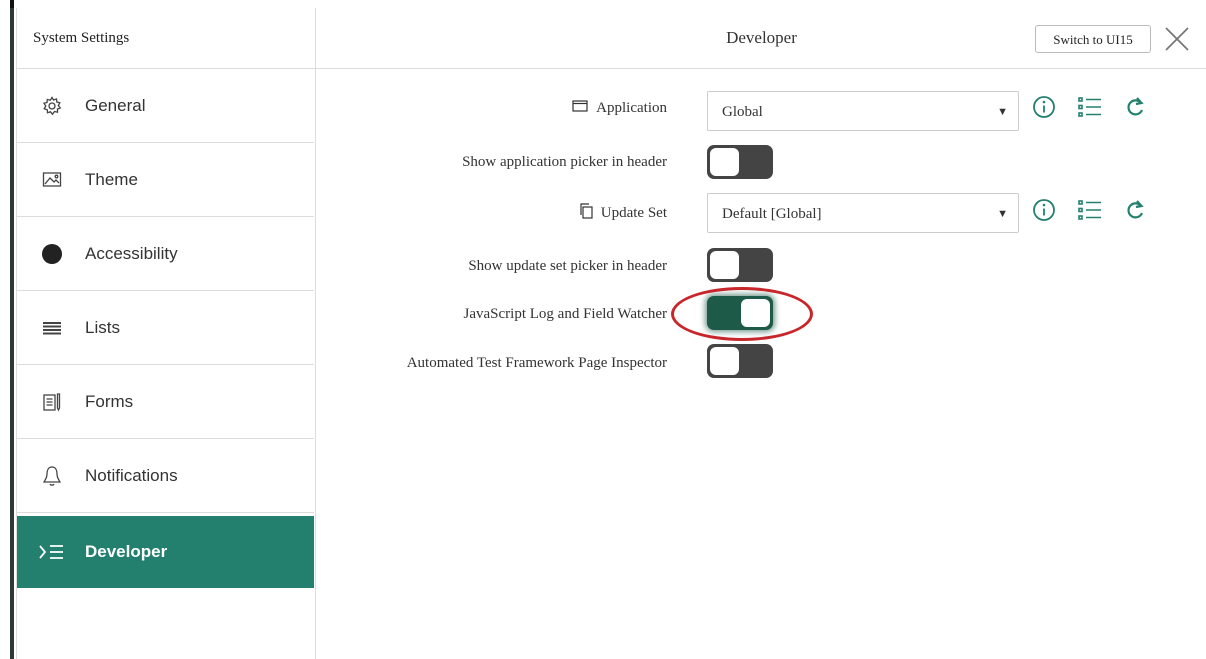 Image resolution: width=1206 pixels, height=659 pixels. Describe the element at coordinates (633, 213) in the screenshot. I see `update-set-label: Update Set` at that location.